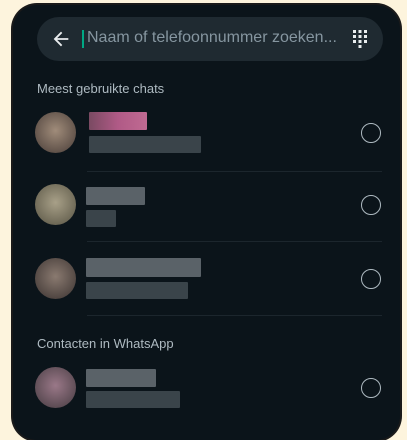 Image resolution: width=407 pixels, height=440 pixels. I want to click on section-header-contacts: Contacten in WhatsApp, so click(105, 343).